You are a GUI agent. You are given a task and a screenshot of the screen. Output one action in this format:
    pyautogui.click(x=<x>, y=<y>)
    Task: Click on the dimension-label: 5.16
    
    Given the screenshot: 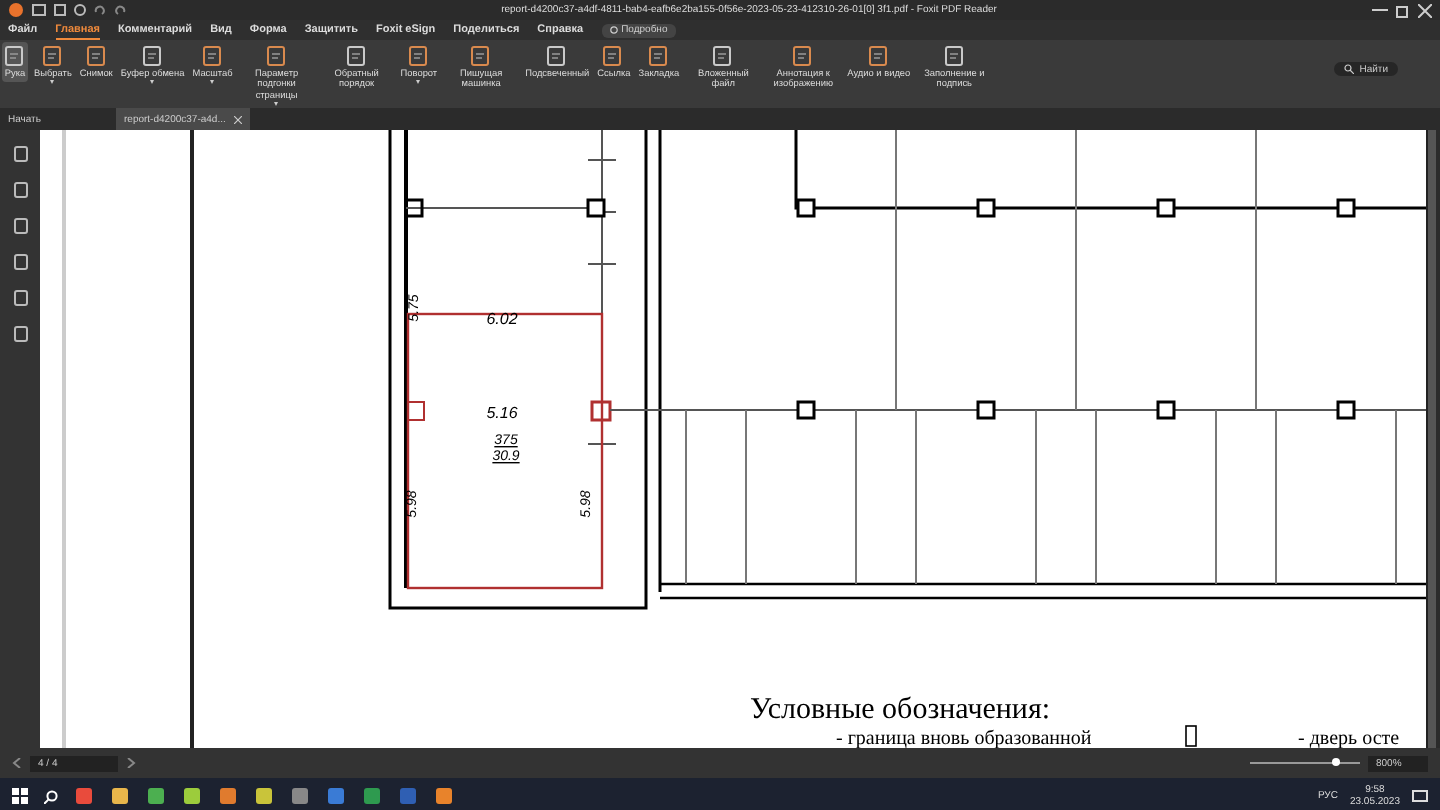 What is the action you would take?
    pyautogui.click(x=502, y=413)
    